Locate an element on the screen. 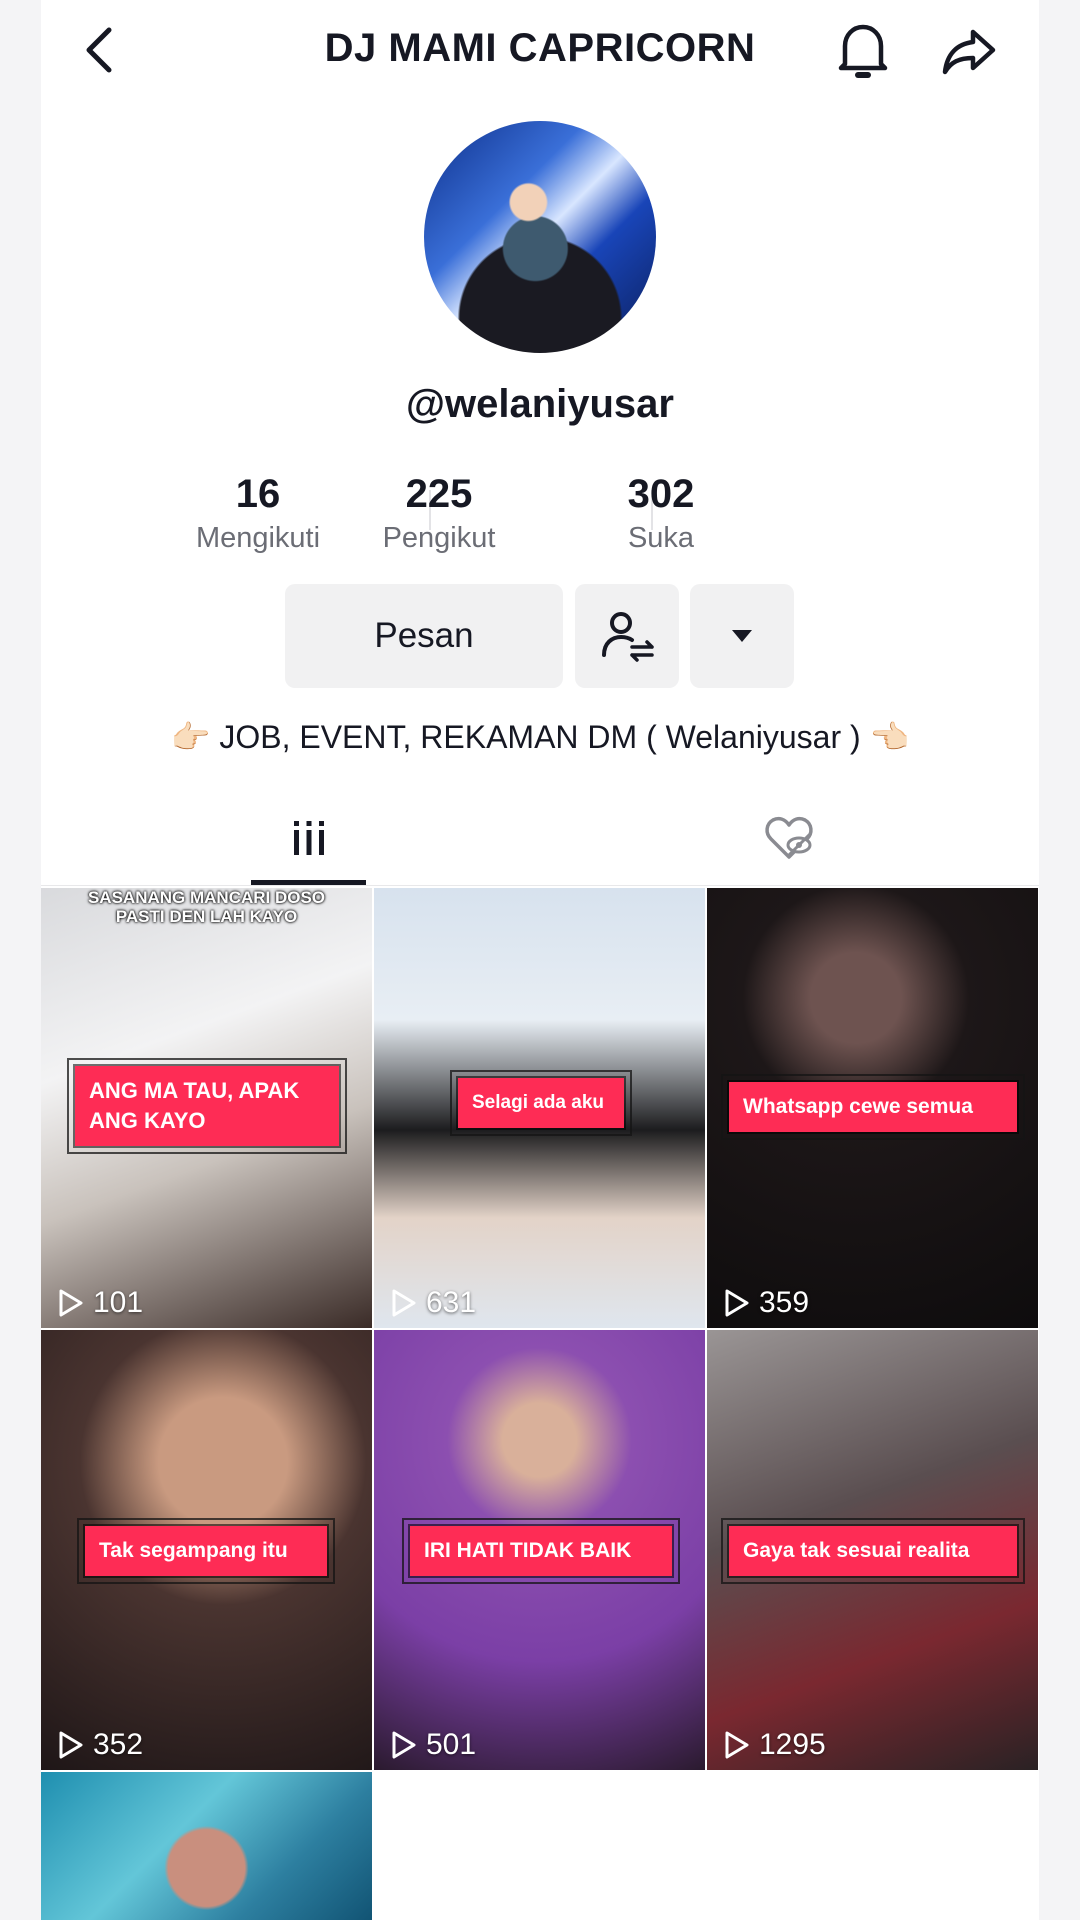 The height and width of the screenshot is (1920, 1080). share-icon is located at coordinates (969, 50).